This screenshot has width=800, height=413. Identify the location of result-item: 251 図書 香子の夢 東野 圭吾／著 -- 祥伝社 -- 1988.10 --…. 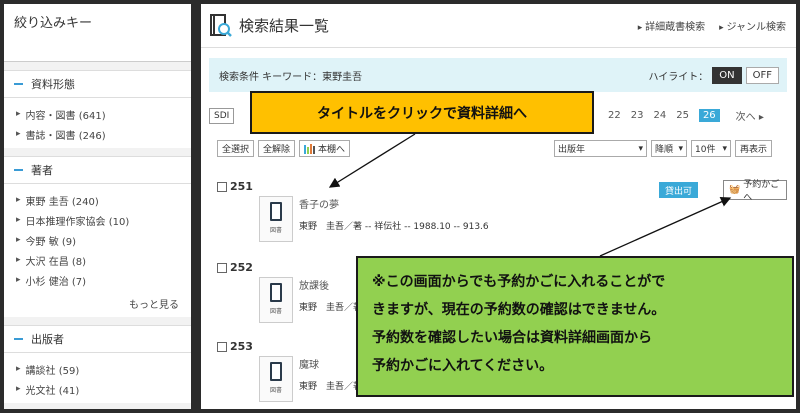
(502, 211).